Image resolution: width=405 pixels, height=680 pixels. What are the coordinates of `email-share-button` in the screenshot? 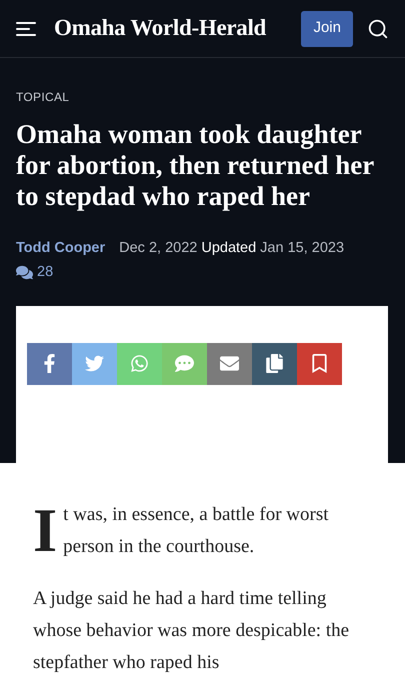 It's located at (229, 363).